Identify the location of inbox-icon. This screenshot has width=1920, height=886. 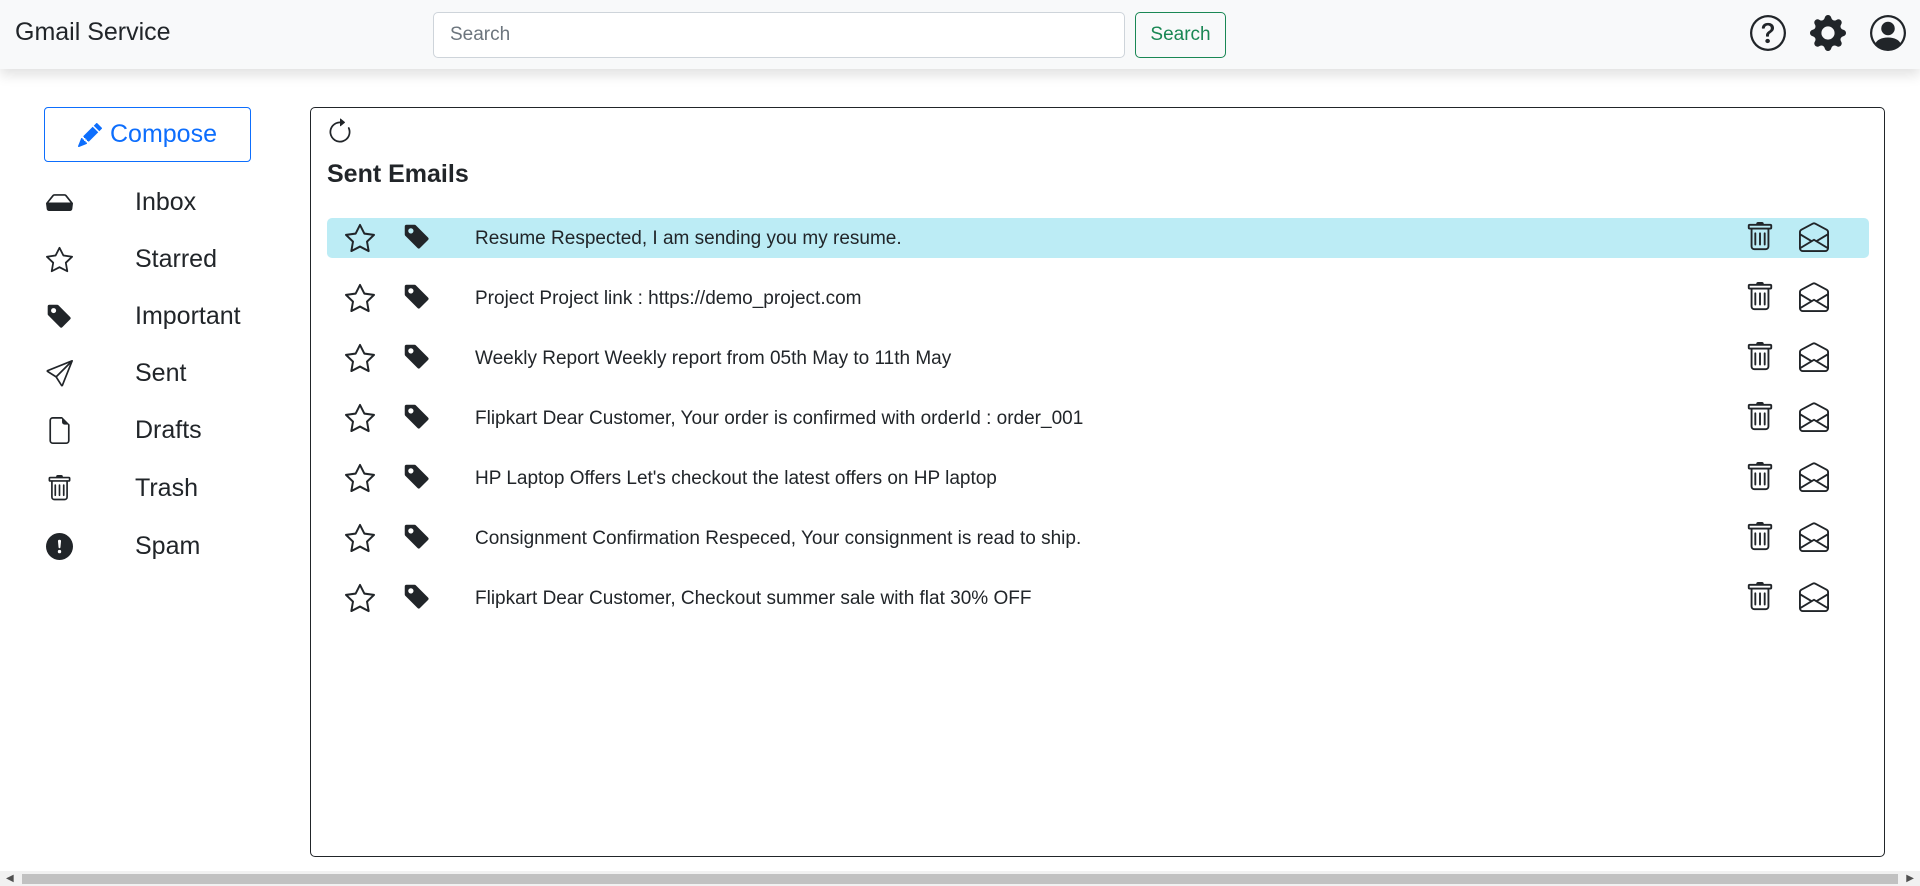
(59, 202).